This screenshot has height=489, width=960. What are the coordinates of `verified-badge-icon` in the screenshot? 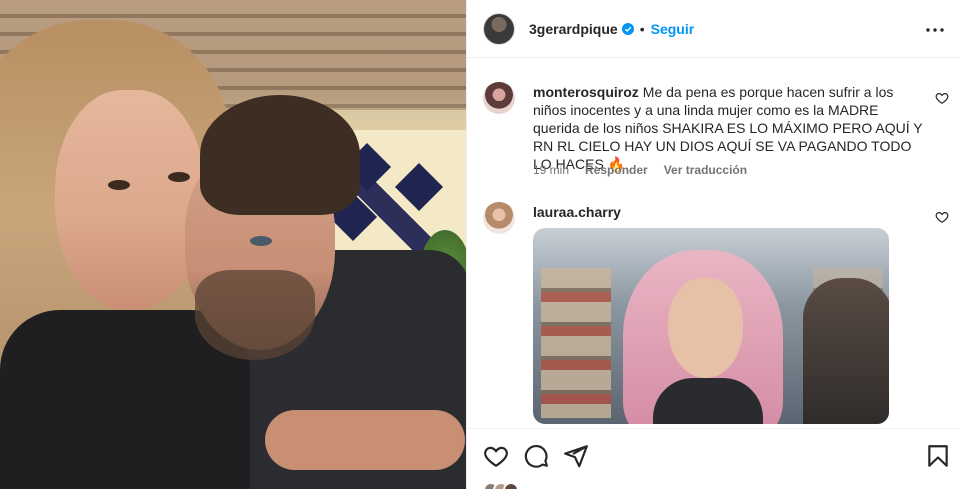 It's located at (627, 28).